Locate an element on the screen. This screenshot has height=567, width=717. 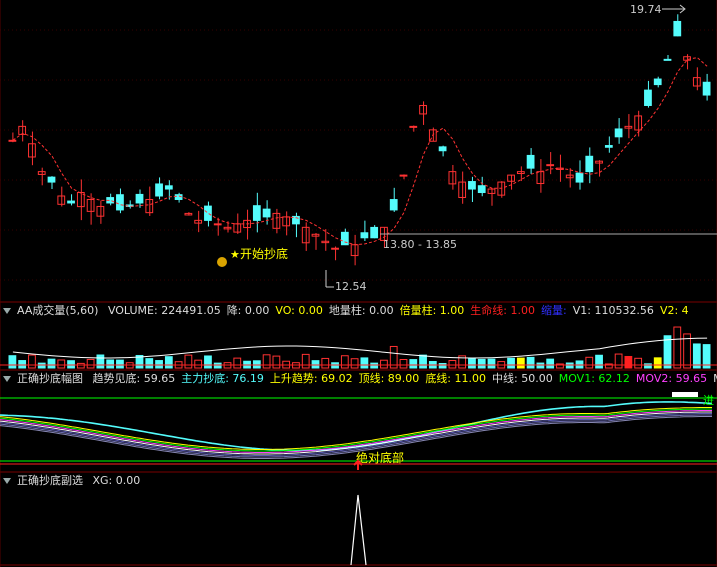
high-price-label: 19.74 is located at coordinates (646, 9).